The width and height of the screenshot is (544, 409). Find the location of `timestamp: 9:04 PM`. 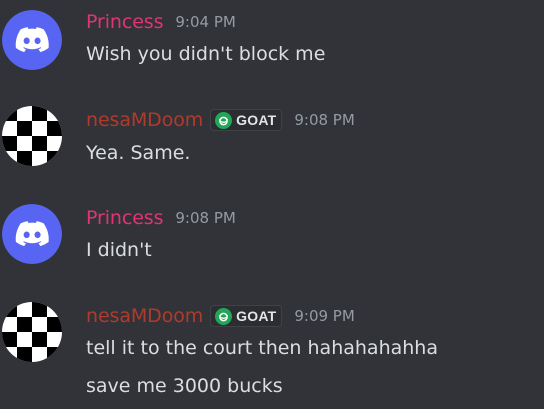

timestamp: 9:04 PM is located at coordinates (205, 22).